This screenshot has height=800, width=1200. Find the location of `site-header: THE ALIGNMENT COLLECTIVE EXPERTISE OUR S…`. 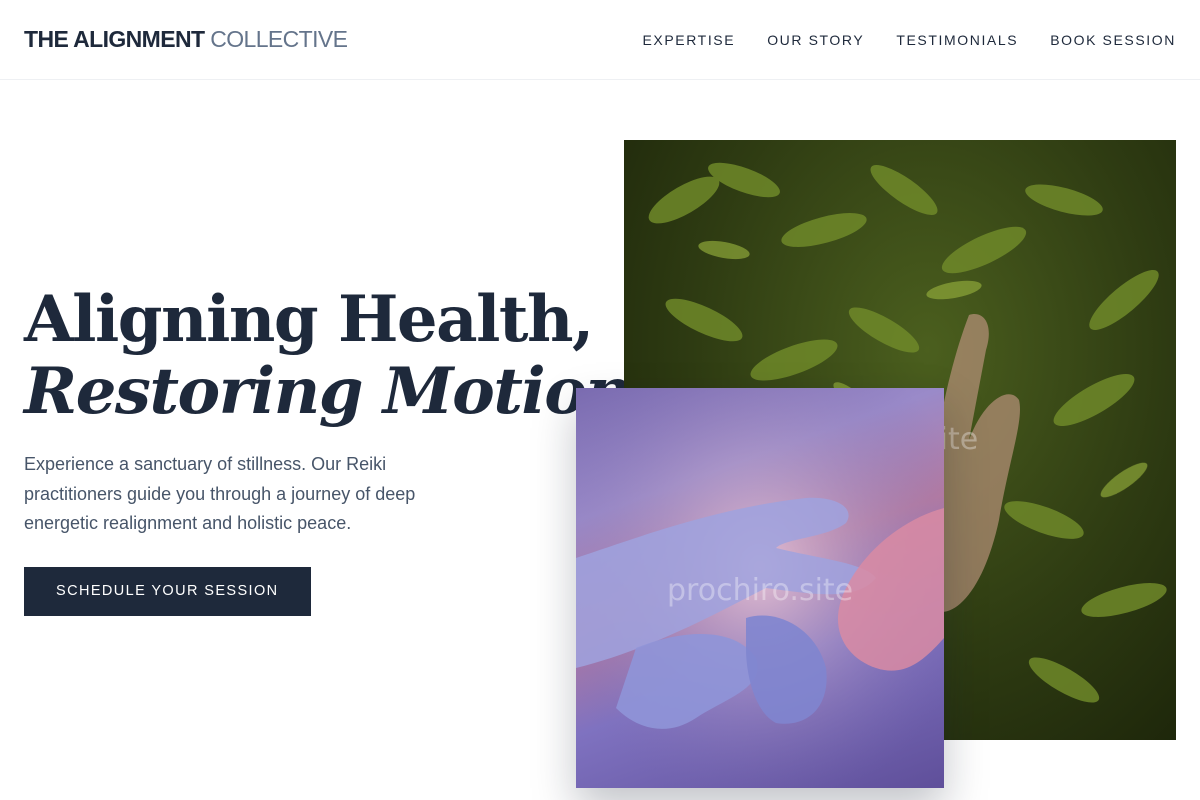

site-header: THE ALIGNMENT COLLECTIVE EXPERTISE OUR S… is located at coordinates (600, 40).